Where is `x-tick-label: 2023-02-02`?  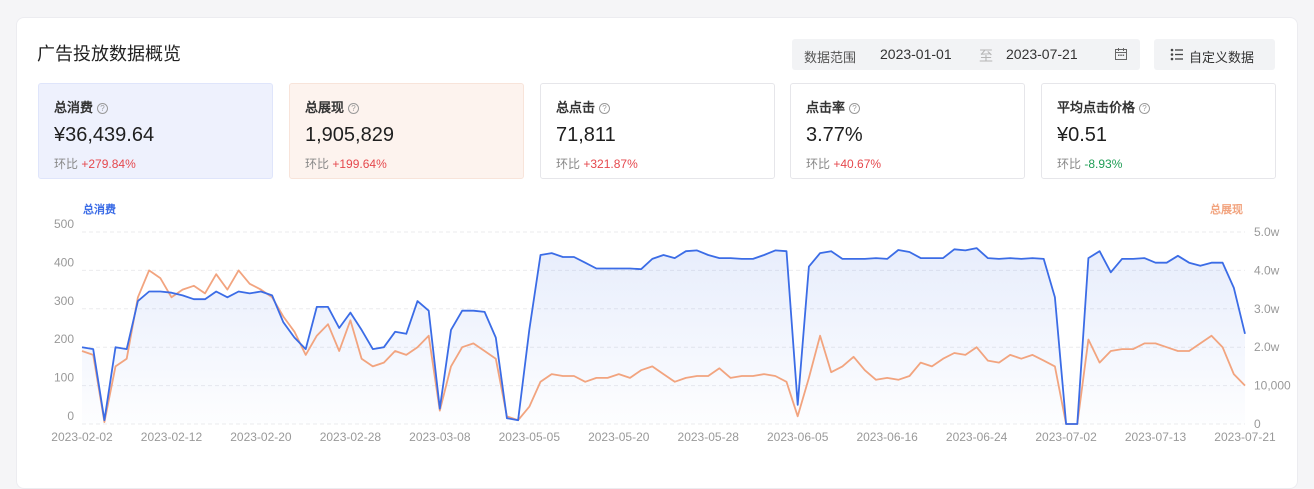
x-tick-label: 2023-02-02 is located at coordinates (82, 437).